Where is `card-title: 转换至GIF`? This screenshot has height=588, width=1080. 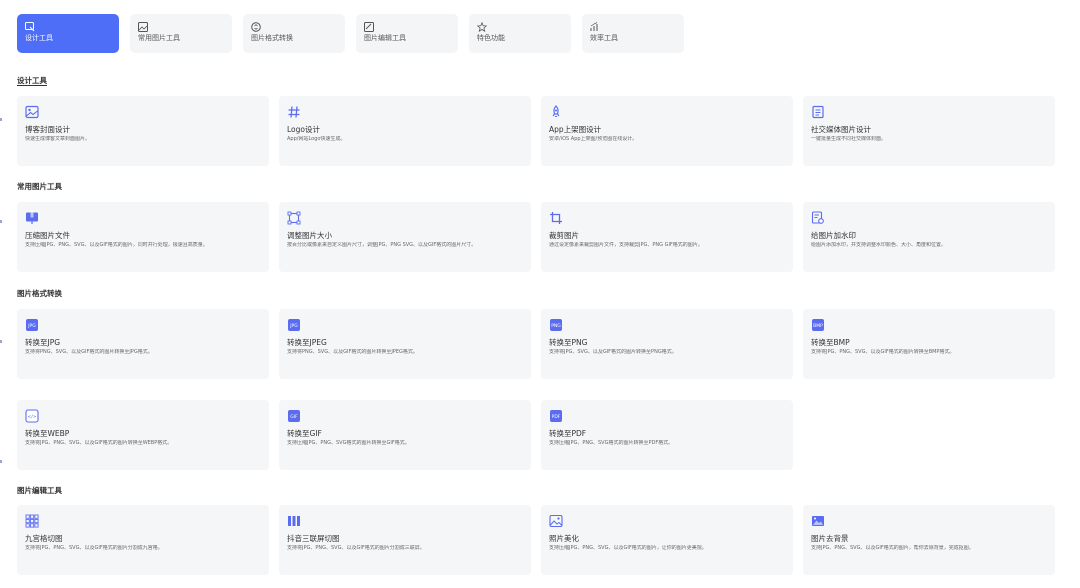
card-title: 转换至GIF is located at coordinates (304, 433).